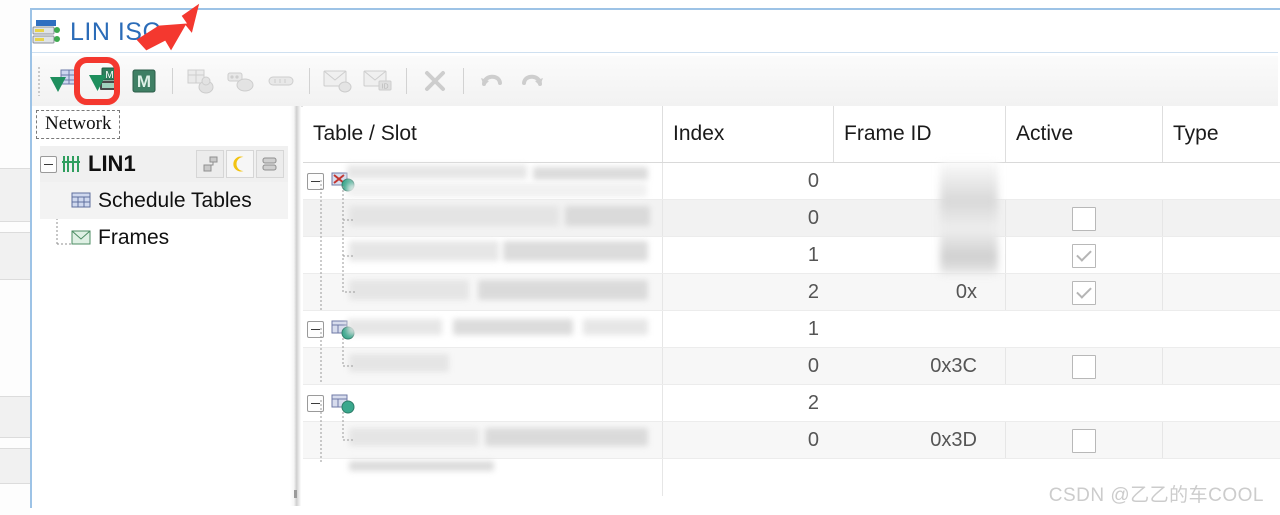 The height and width of the screenshot is (515, 1280). Describe the element at coordinates (919, 134) in the screenshot. I see `column-header-frame-id: Frame ID` at that location.